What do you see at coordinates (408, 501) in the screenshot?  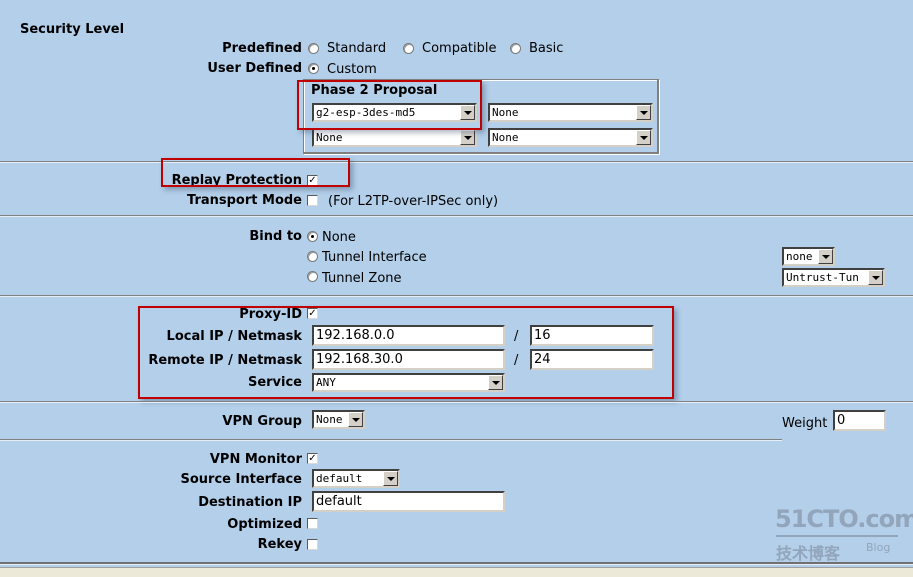 I see `destination-ip-input: default` at bounding box center [408, 501].